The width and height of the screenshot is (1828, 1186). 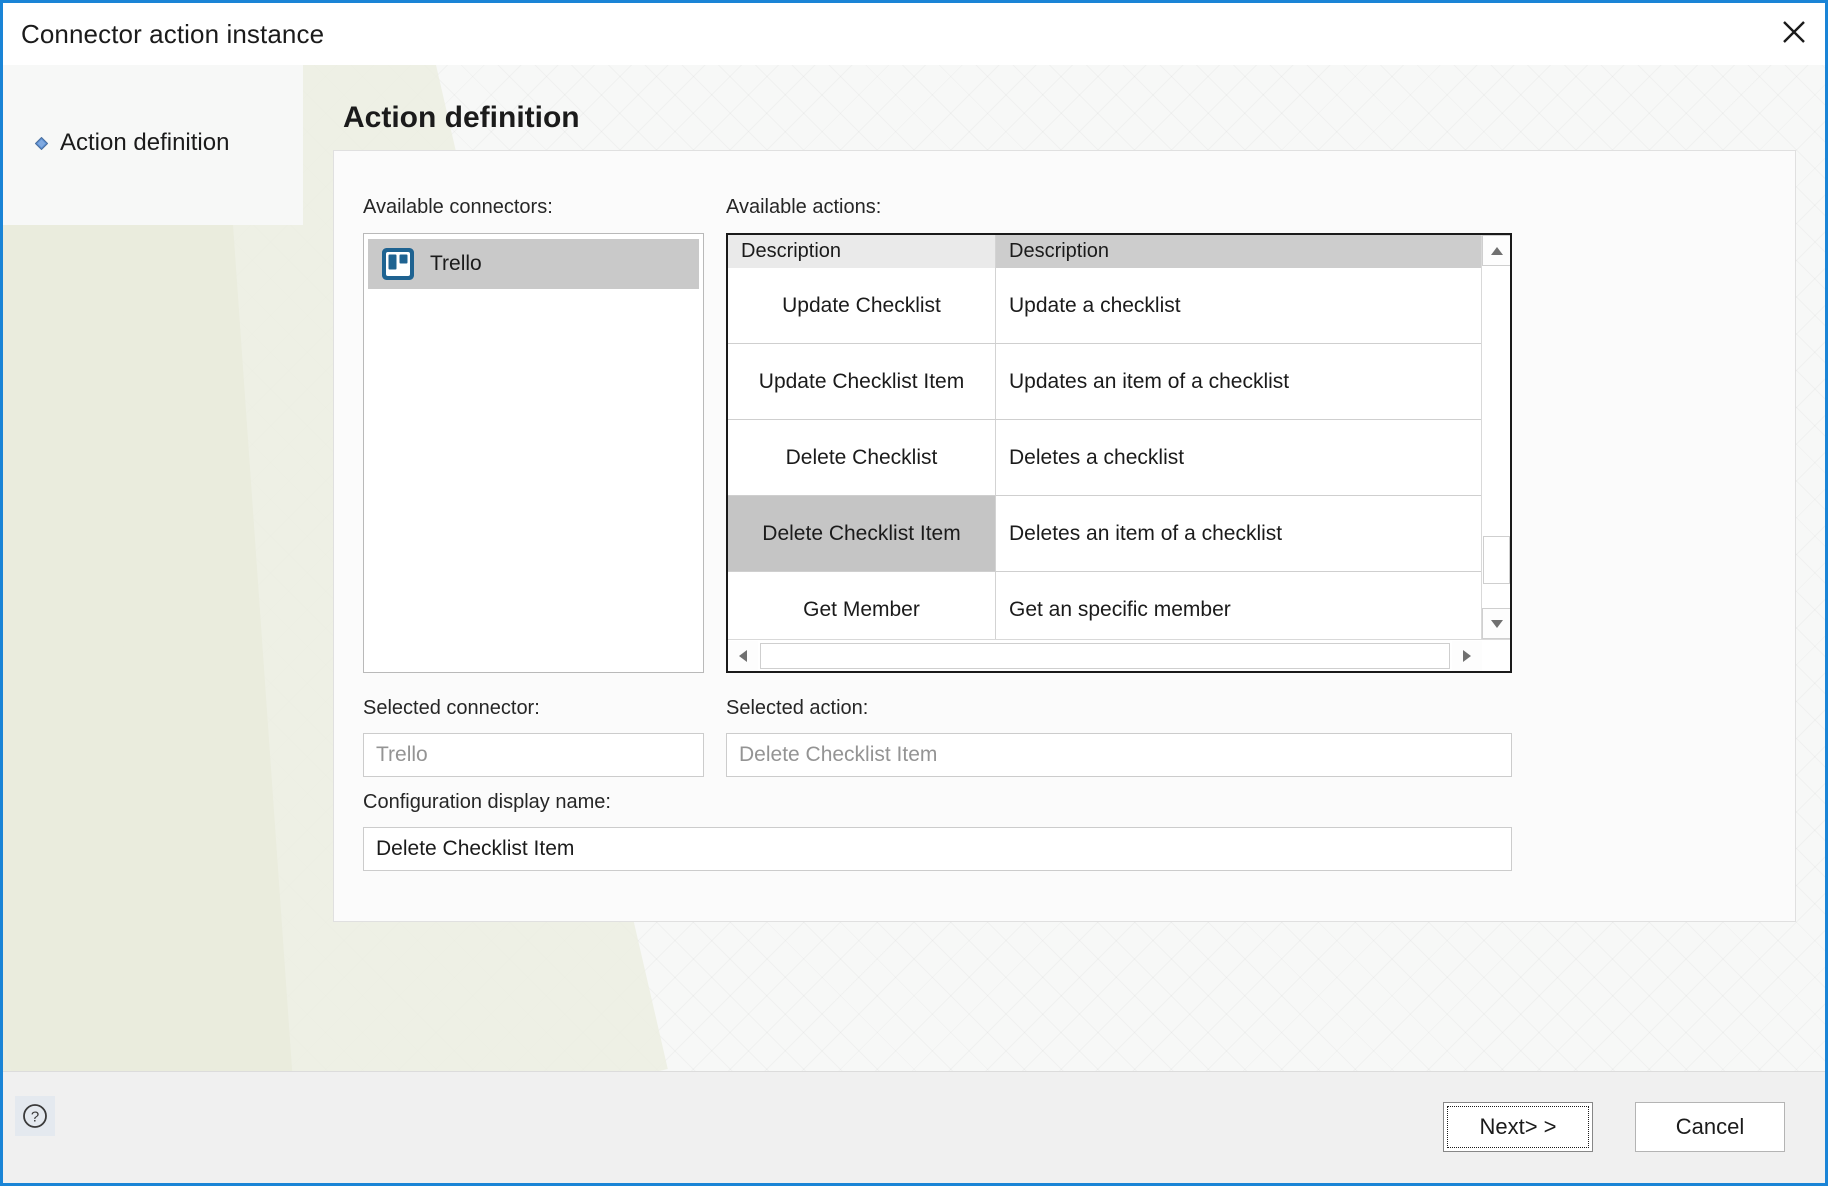 I want to click on page-title: Action definition, so click(x=461, y=117).